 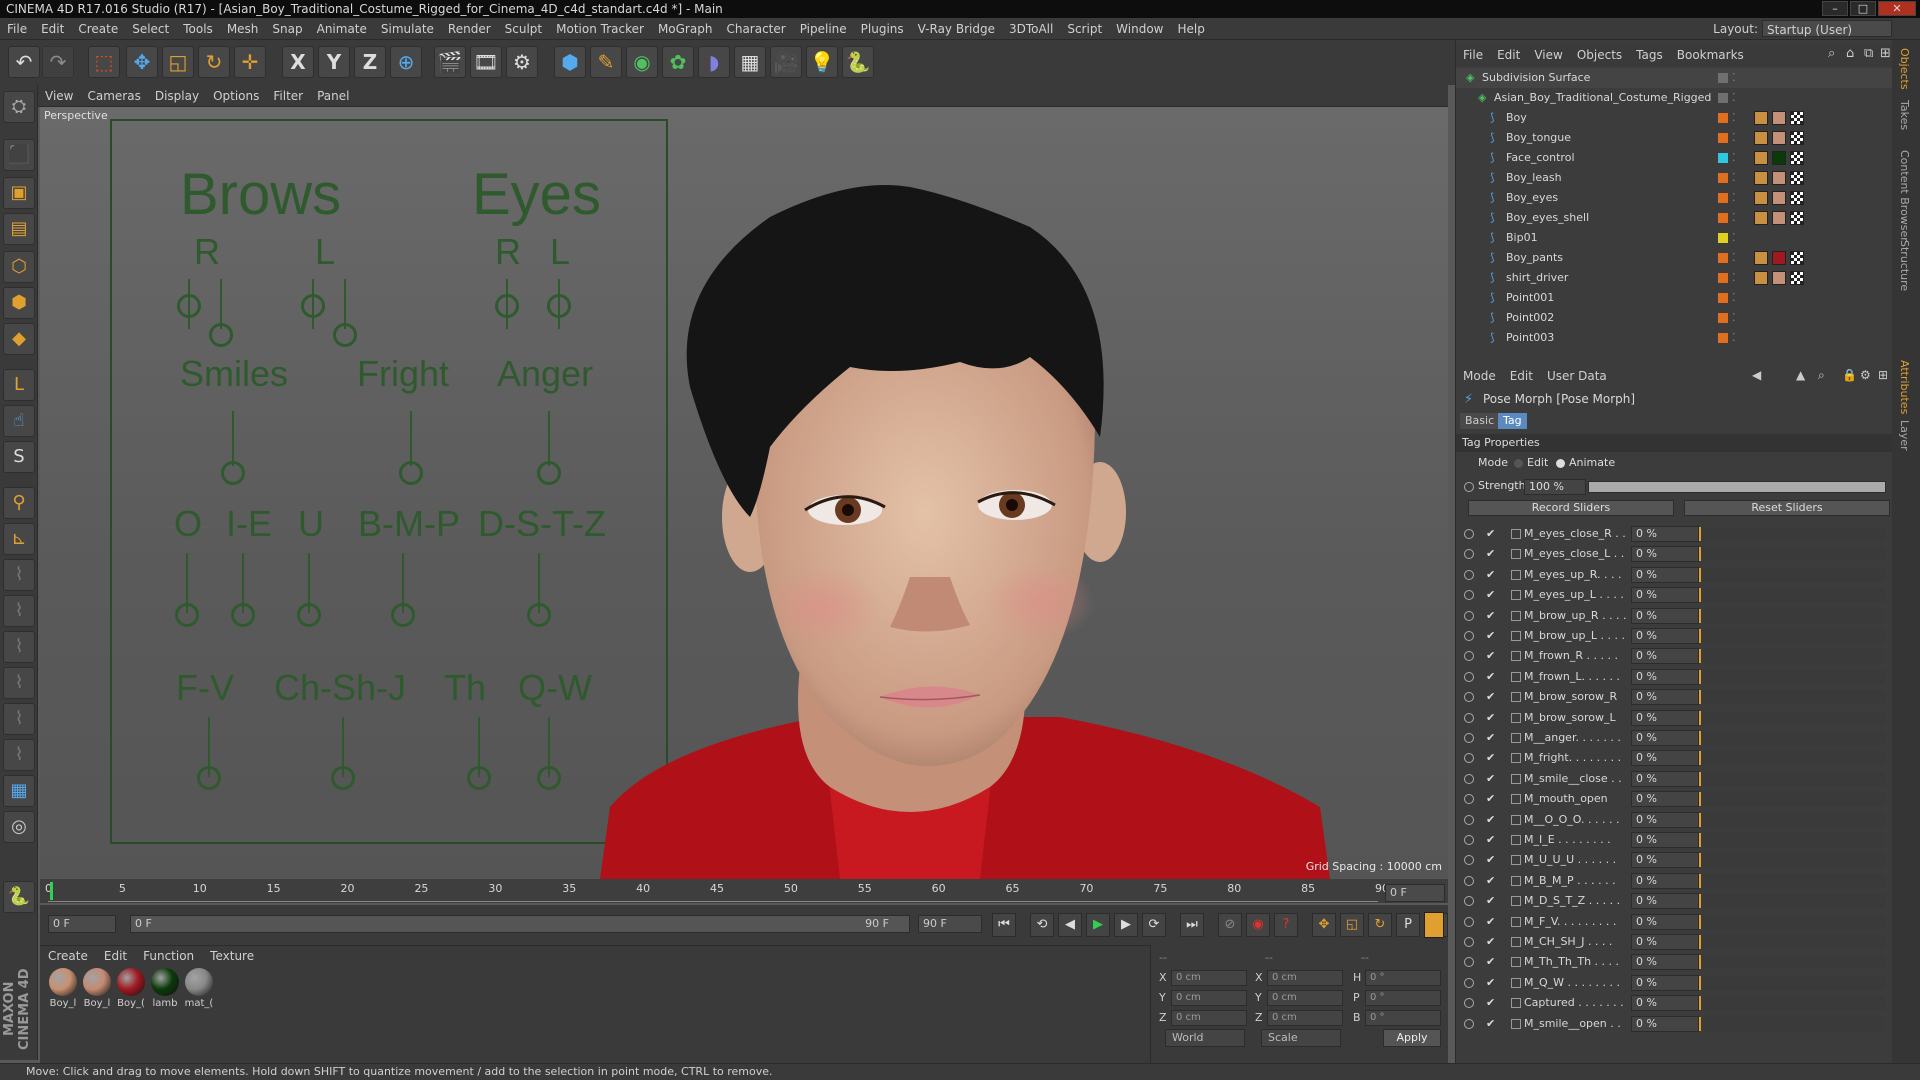 I want to click on redo-icon: ↷, so click(x=58, y=62).